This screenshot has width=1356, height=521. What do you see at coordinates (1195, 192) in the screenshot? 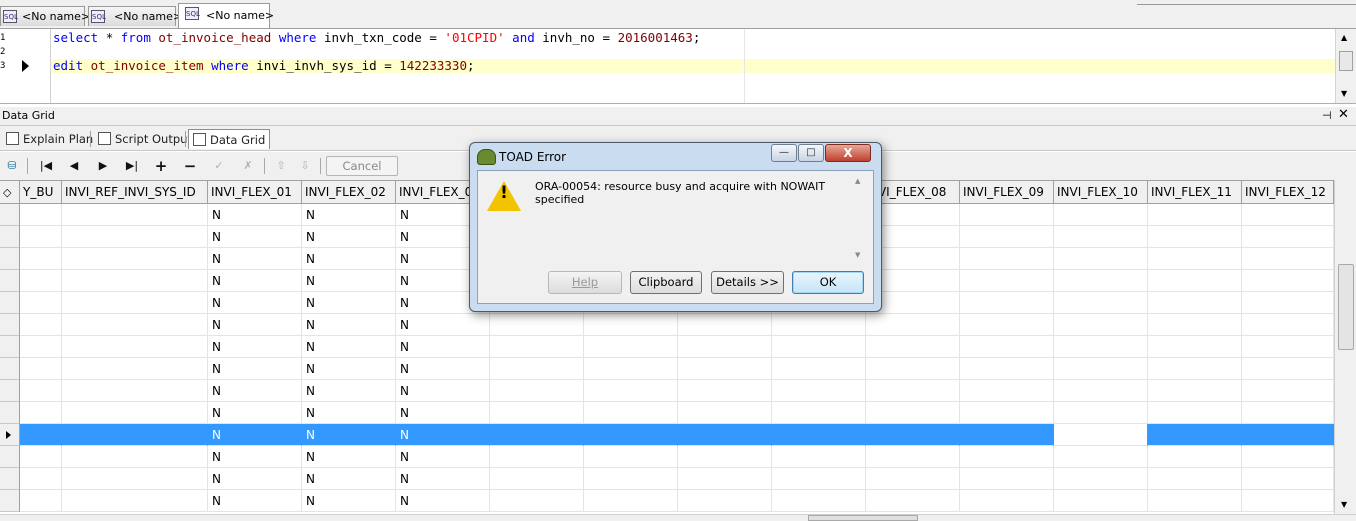
I see `column-header: INVI_FLEX_11` at bounding box center [1195, 192].